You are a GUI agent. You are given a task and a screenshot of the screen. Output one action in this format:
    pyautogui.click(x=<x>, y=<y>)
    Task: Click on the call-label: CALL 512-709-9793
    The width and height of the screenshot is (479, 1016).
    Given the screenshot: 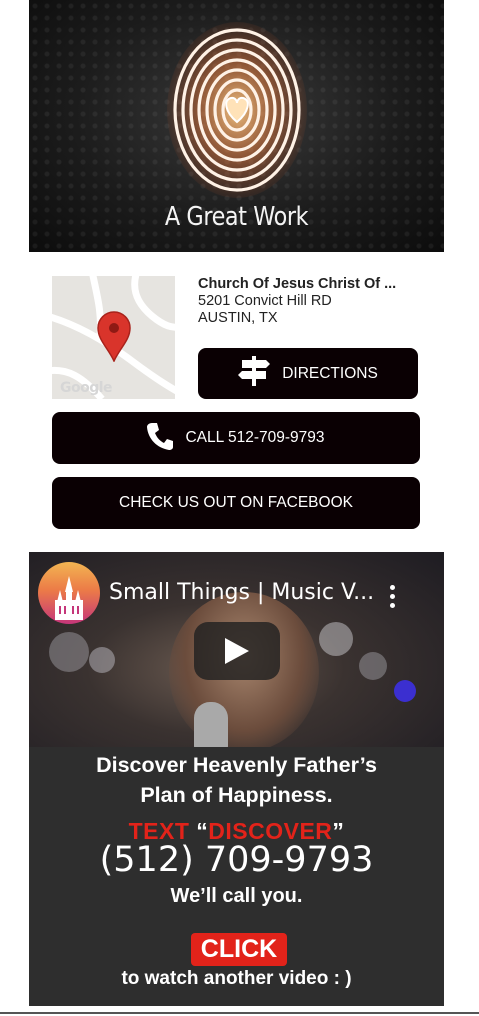 What is the action you would take?
    pyautogui.click(x=255, y=437)
    